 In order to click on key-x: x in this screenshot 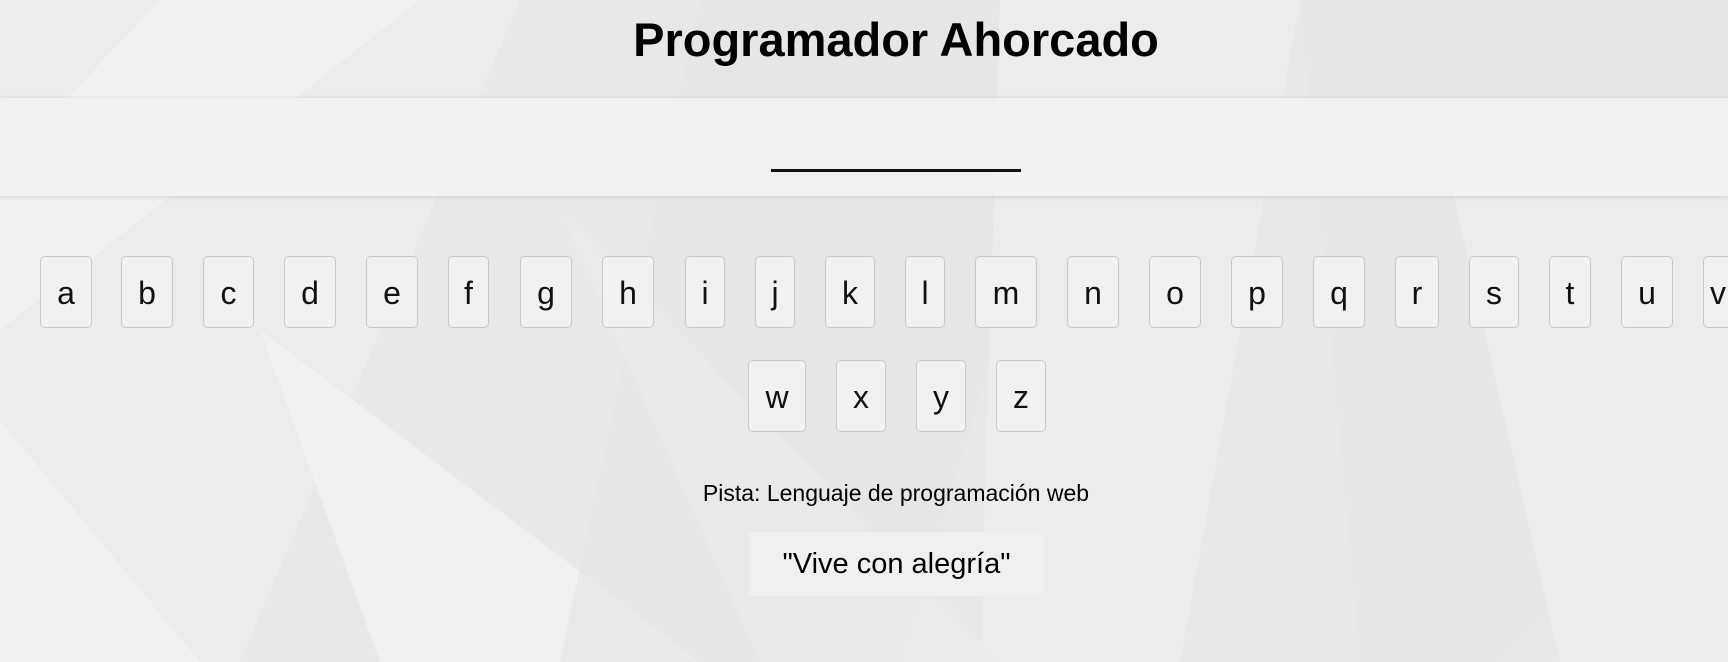, I will do `click(861, 396)`.